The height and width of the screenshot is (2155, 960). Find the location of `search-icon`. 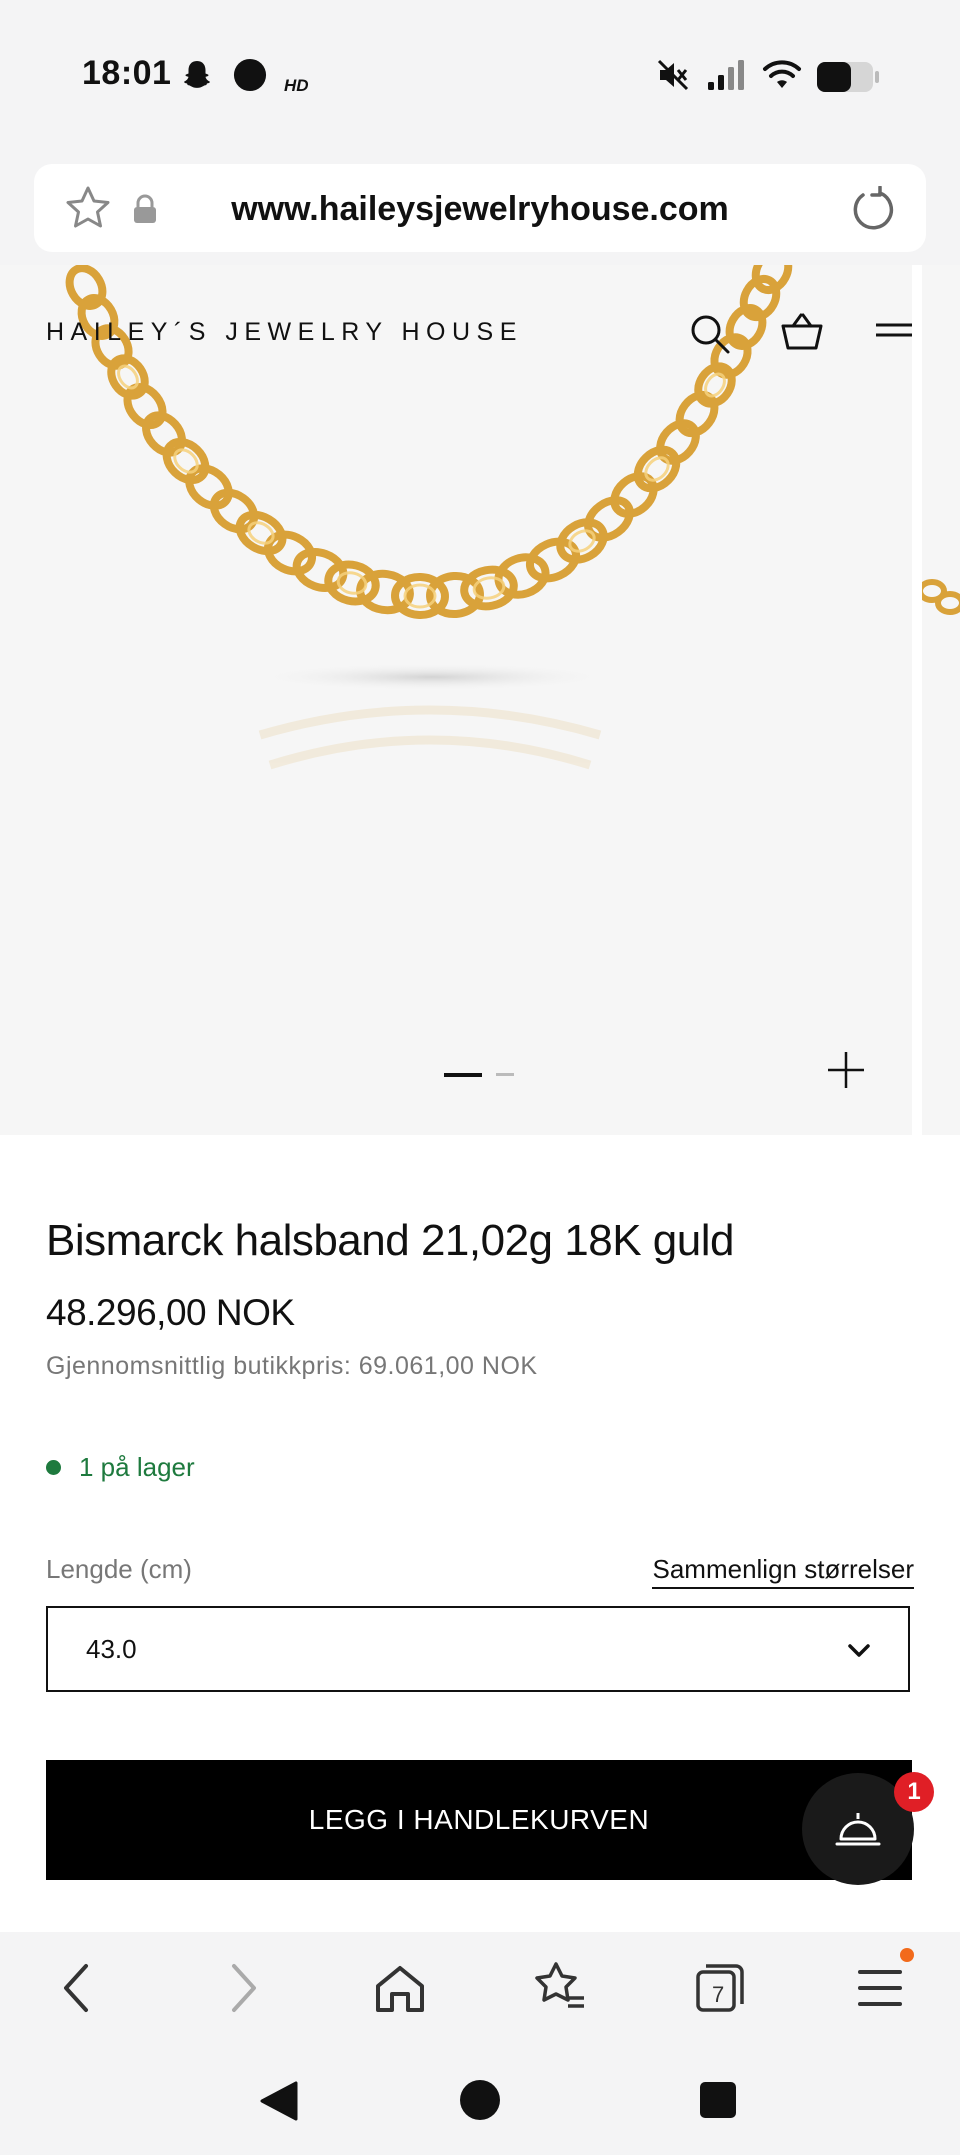

search-icon is located at coordinates (710, 334).